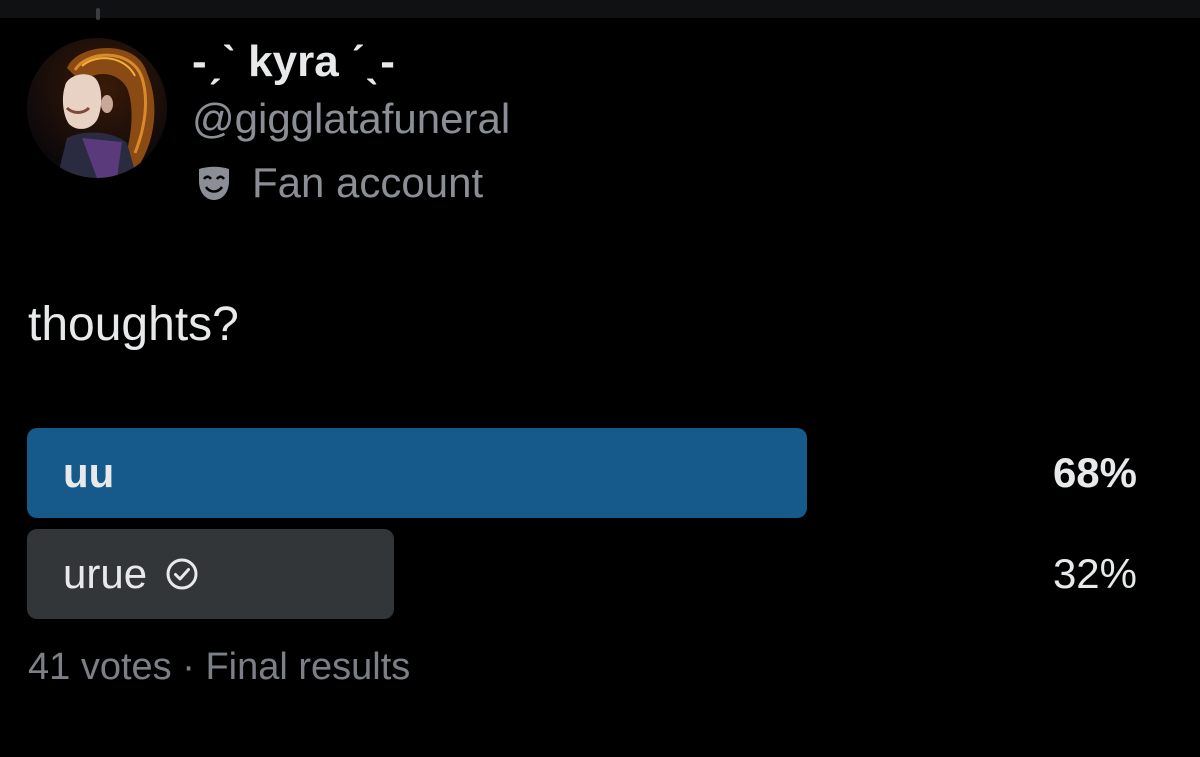 The width and height of the screenshot is (1200, 757). Describe the element at coordinates (105, 573) in the screenshot. I see `poll-option-label-text: urue` at that location.